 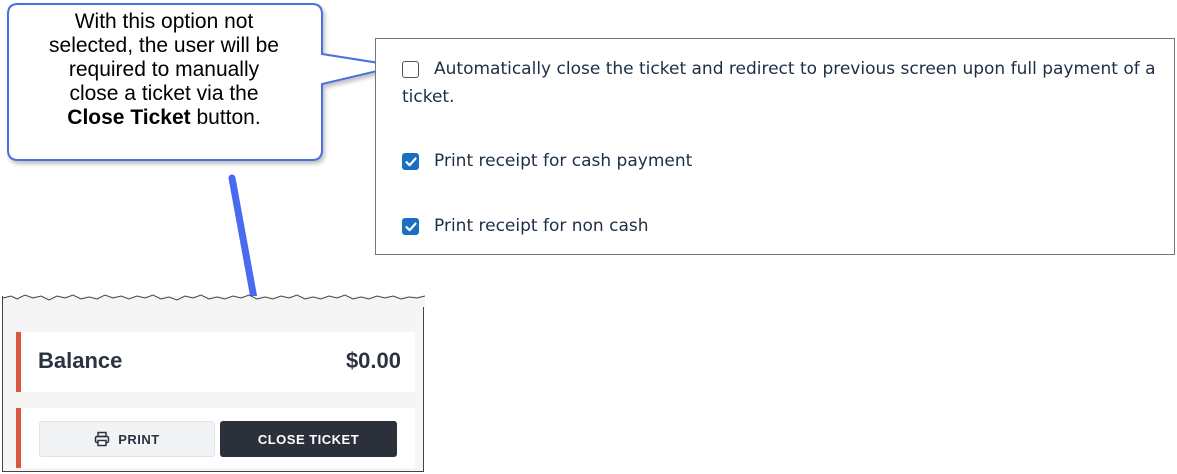 I want to click on callout-line: selected, the user will be, so click(x=164, y=45).